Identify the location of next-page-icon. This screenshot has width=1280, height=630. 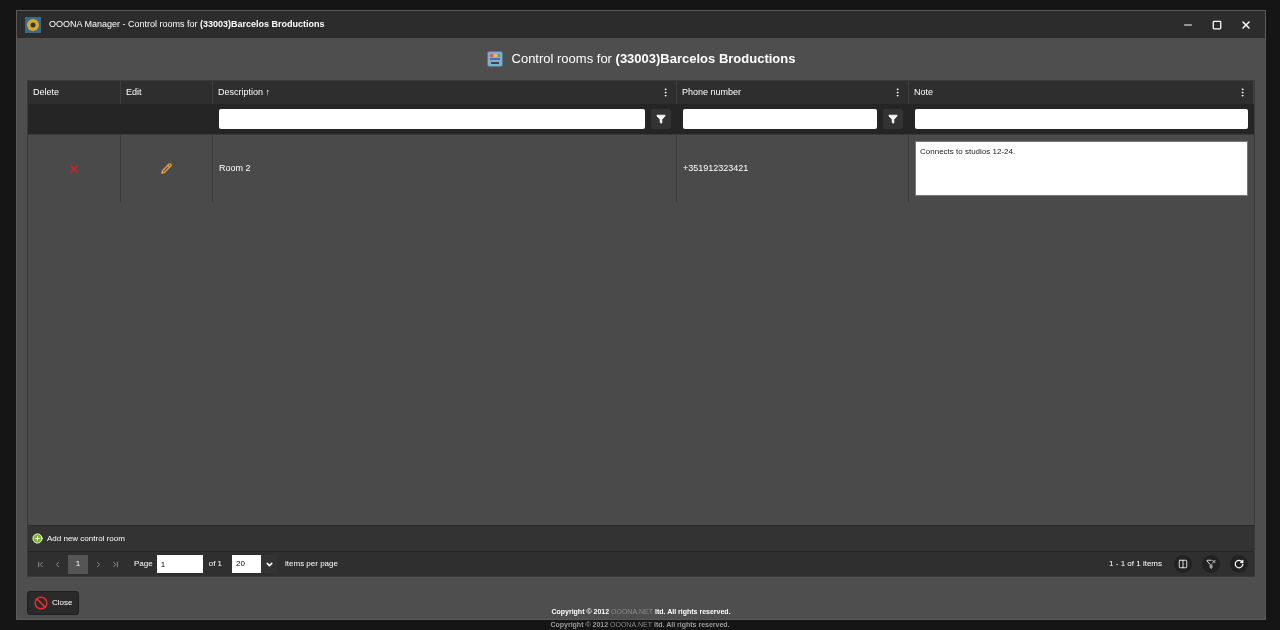
(98, 564).